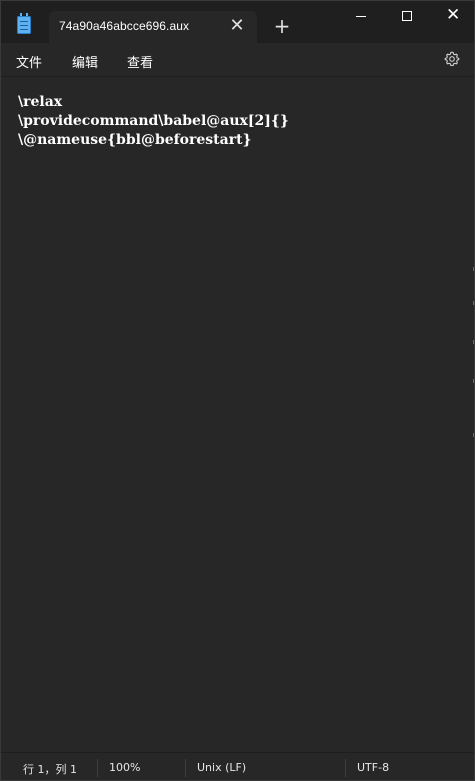 The image size is (475, 781). What do you see at coordinates (85, 61) in the screenshot?
I see `menu-edit: 编辑` at bounding box center [85, 61].